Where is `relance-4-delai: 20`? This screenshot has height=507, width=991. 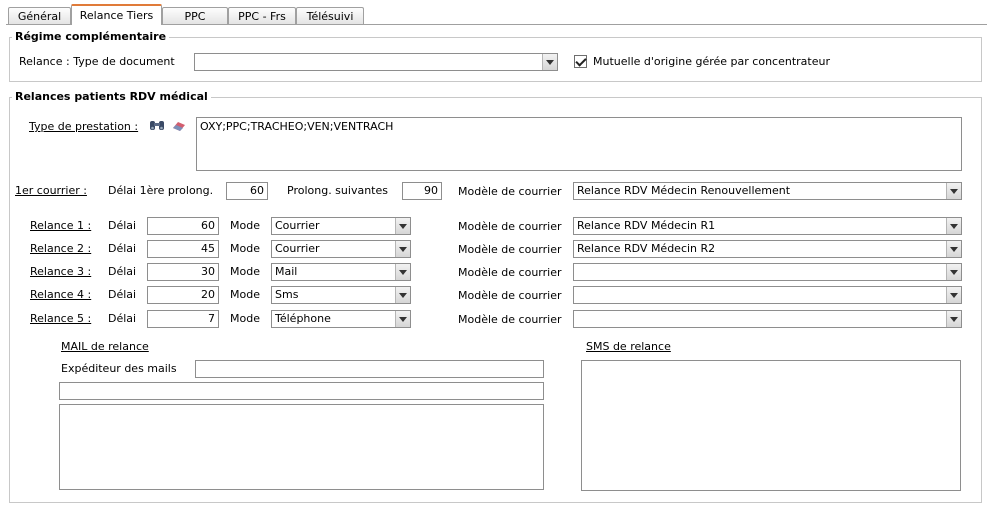 relance-4-delai: 20 is located at coordinates (183, 295).